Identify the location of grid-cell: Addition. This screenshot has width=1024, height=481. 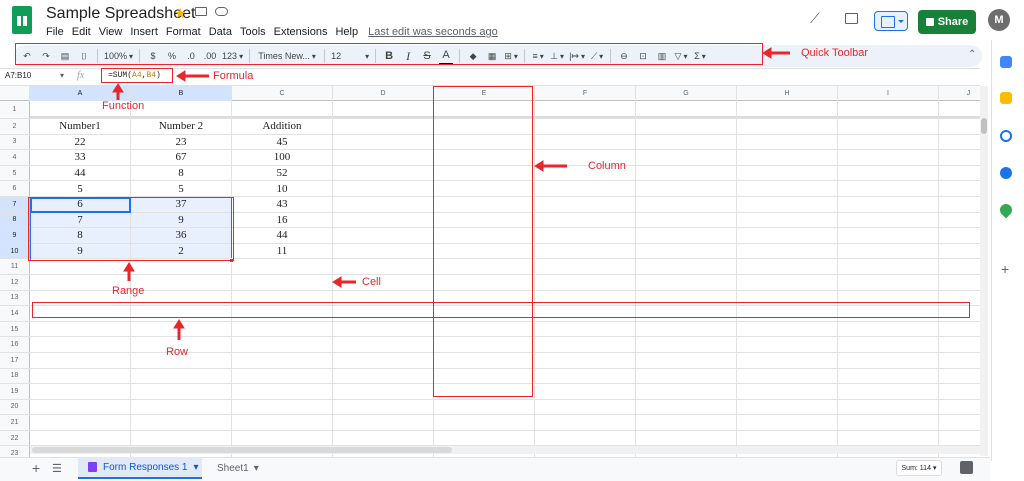
(282, 126).